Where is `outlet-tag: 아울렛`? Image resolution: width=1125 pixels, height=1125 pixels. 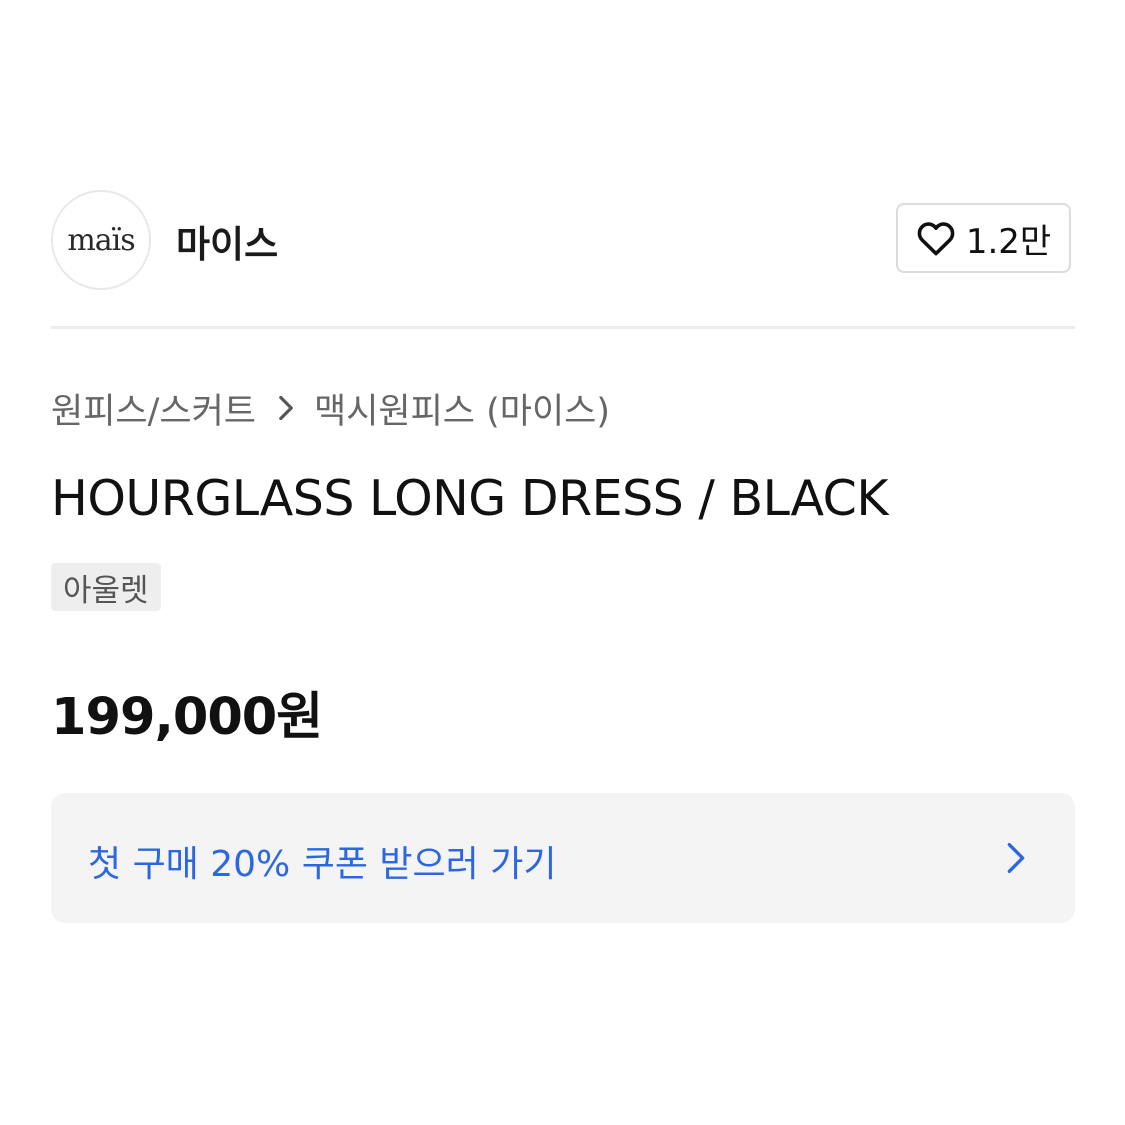
outlet-tag: 아울렛 is located at coordinates (106, 587).